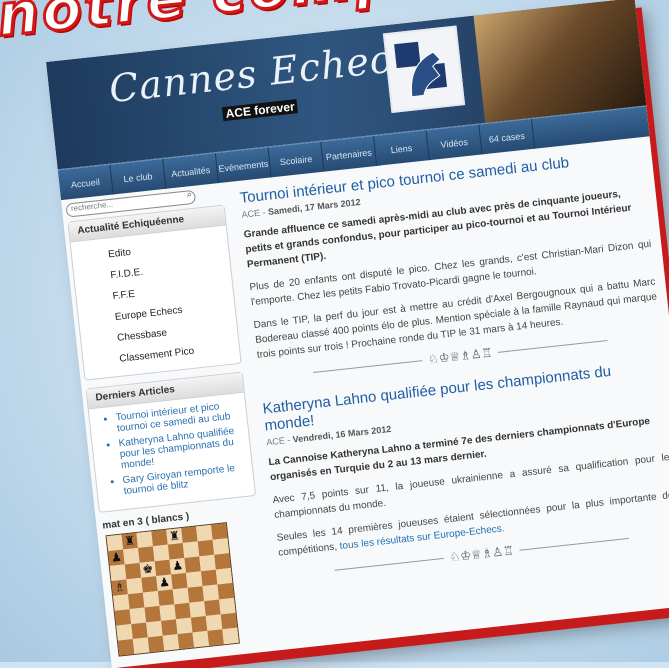 This screenshot has height=668, width=669. What do you see at coordinates (260, 110) in the screenshot?
I see `site-tagline: ACE forever` at bounding box center [260, 110].